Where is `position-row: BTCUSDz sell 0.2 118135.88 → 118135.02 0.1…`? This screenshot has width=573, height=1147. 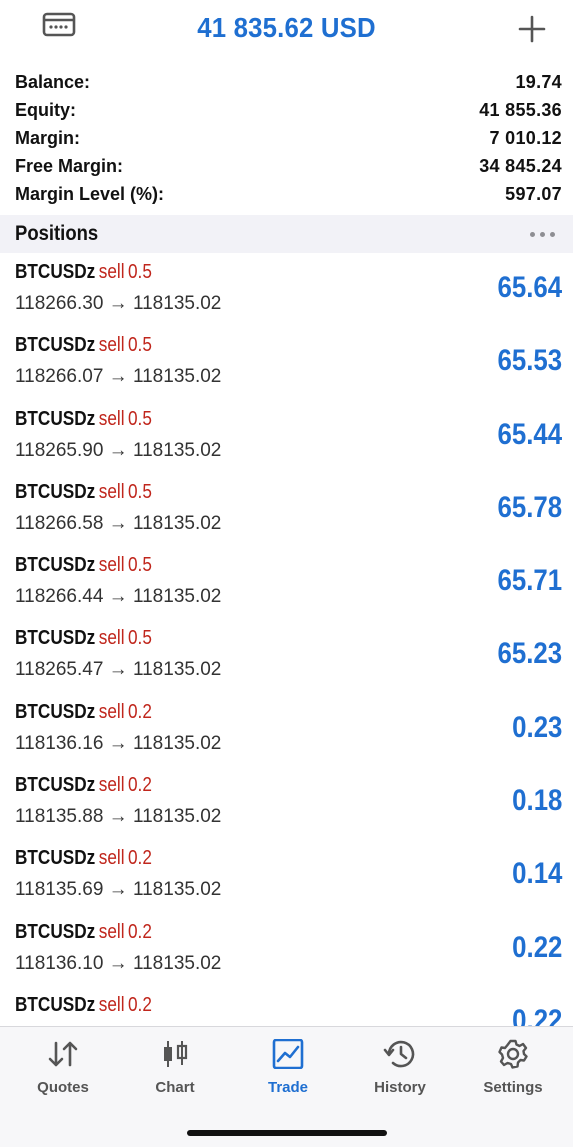
position-row: BTCUSDz sell 0.2 118135.88 → 118135.02 0.1… is located at coordinates (286, 802).